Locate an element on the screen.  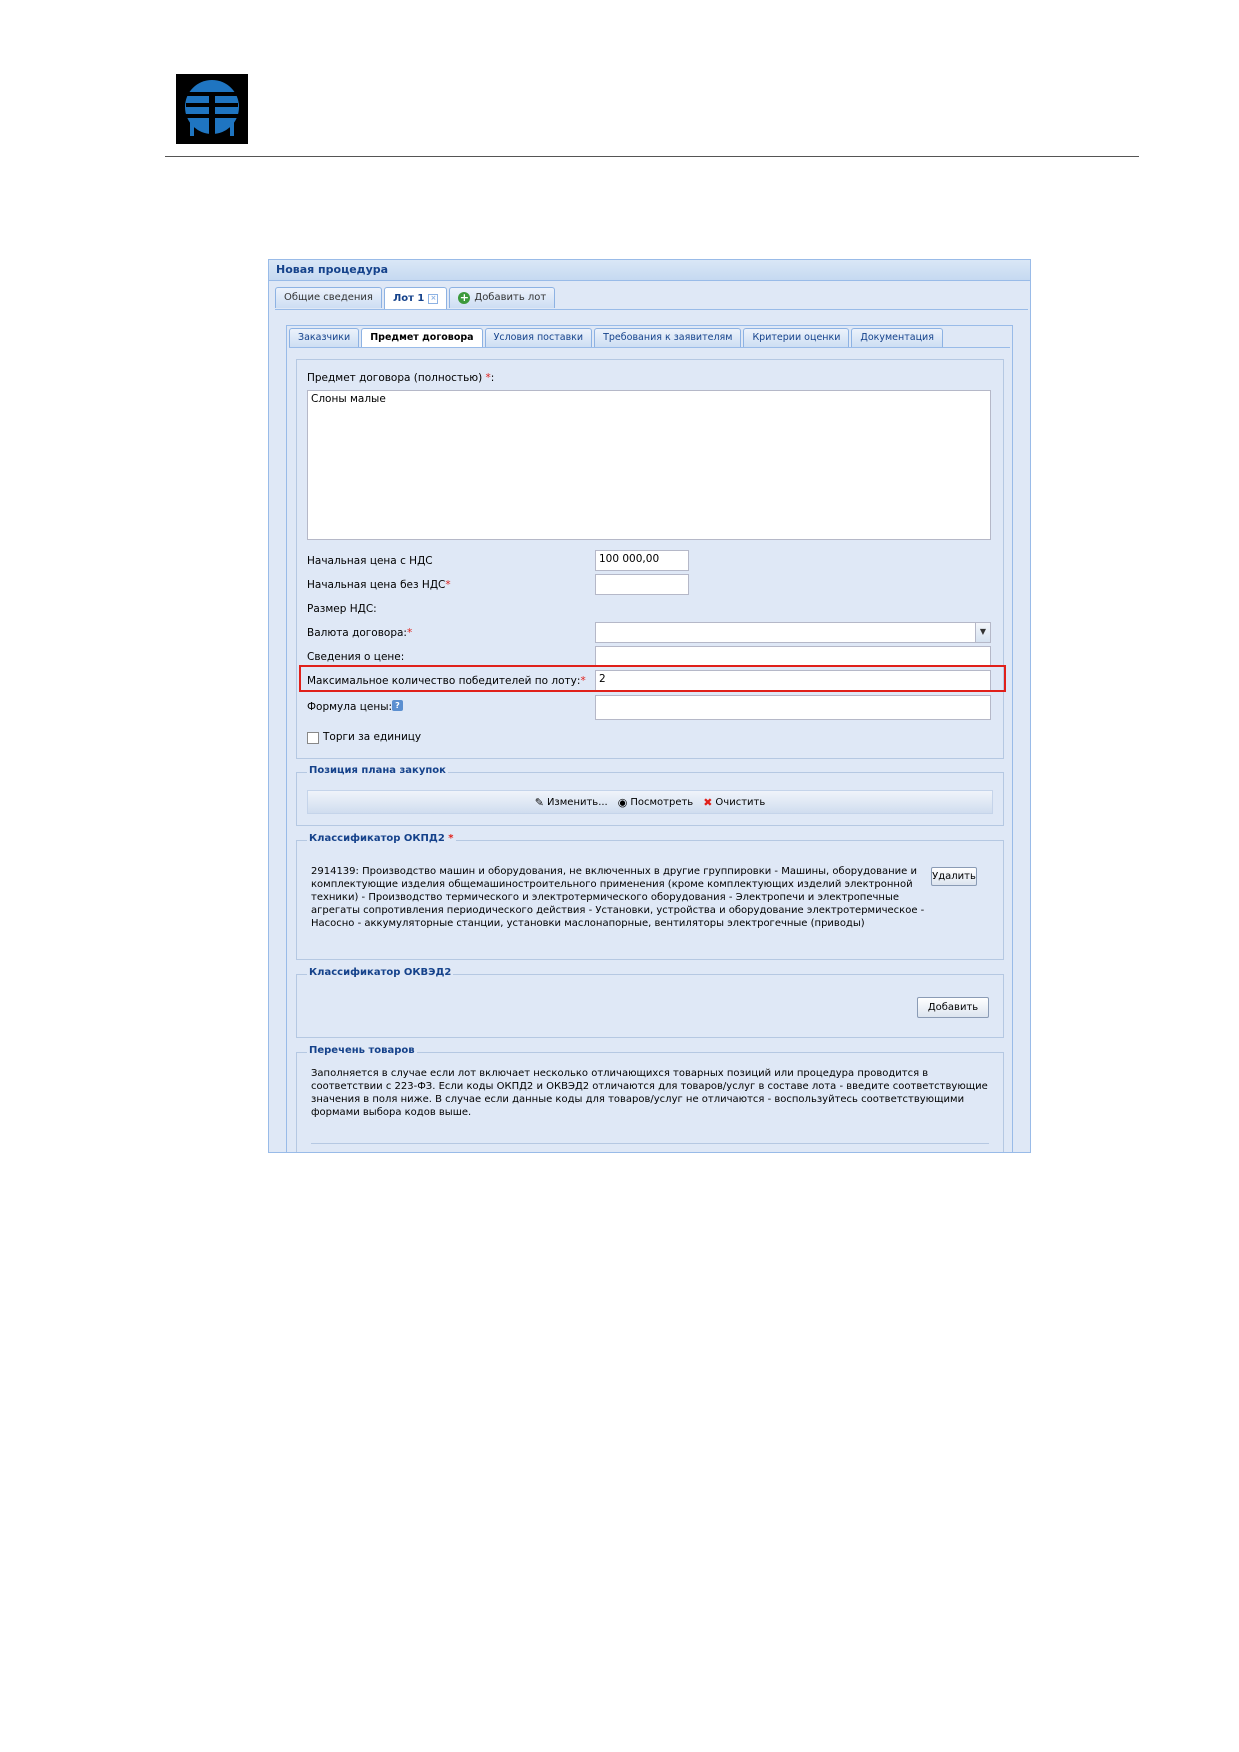
window-title: Новая процедура is located at coordinates (649, 270).